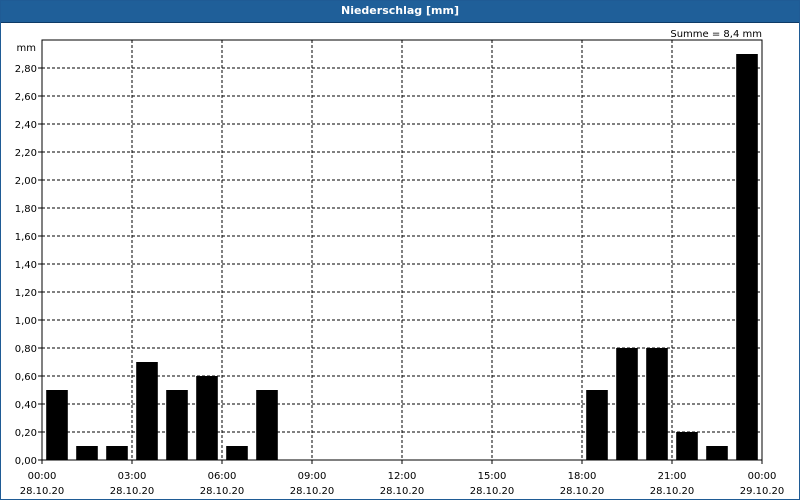  What do you see at coordinates (582, 476) in the screenshot?
I see `x-tick-time: 18:00` at bounding box center [582, 476].